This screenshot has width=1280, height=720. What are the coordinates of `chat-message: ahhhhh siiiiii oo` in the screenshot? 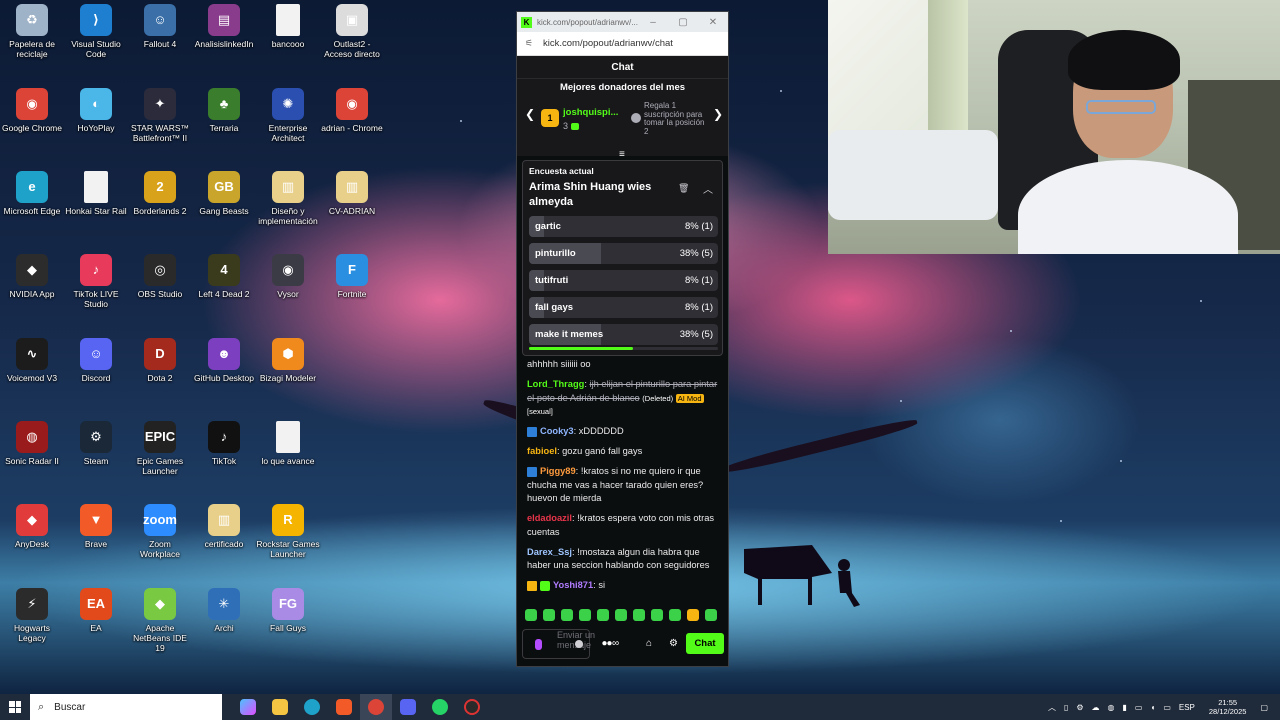 It's located at (625, 365).